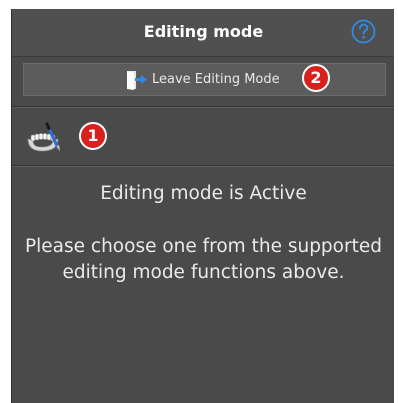 The image size is (398, 403). I want to click on callout-badge-1: 1, so click(93, 136).